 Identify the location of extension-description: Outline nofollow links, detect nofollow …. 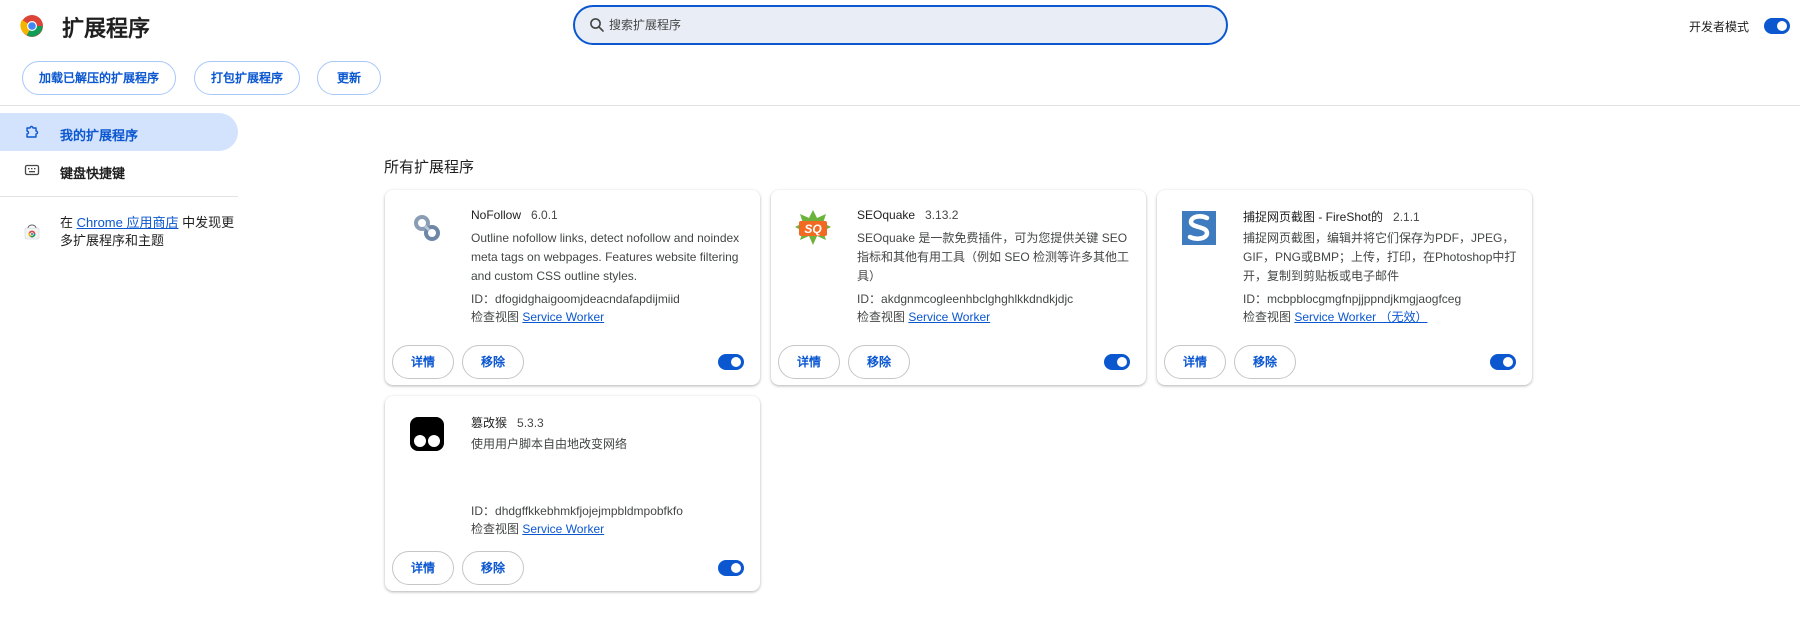
(605, 257).